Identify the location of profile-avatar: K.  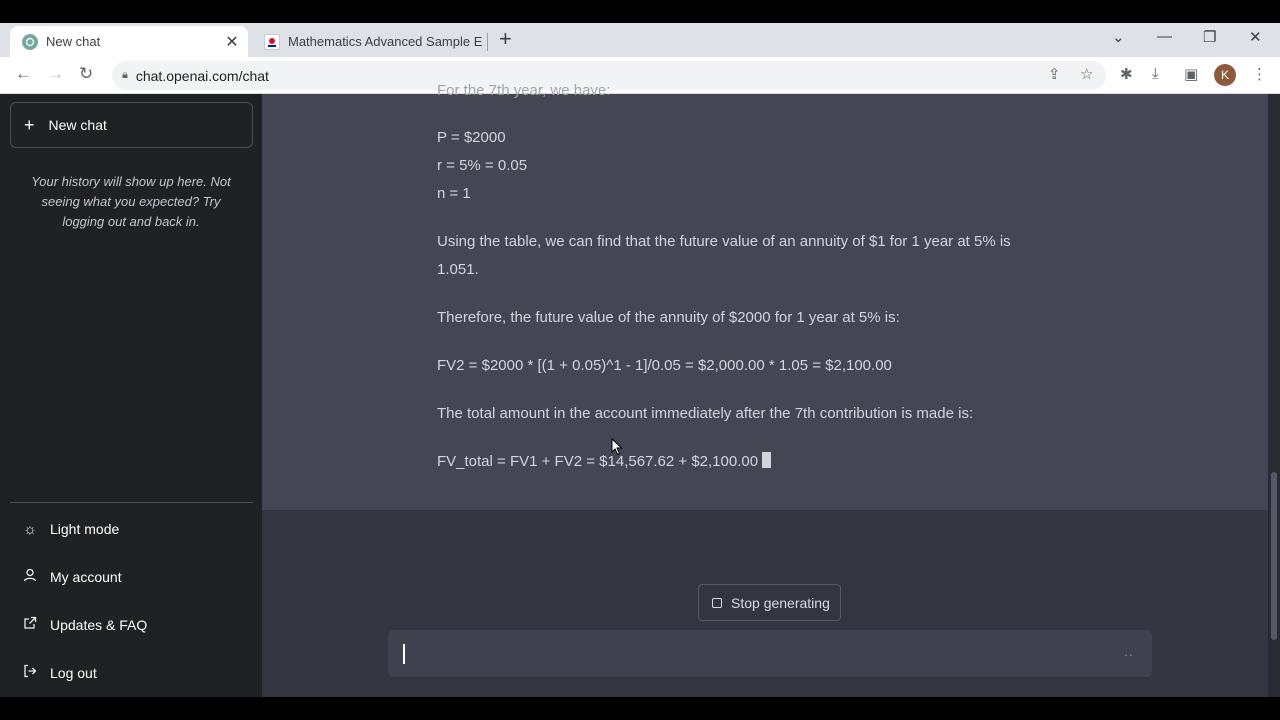
(1225, 75).